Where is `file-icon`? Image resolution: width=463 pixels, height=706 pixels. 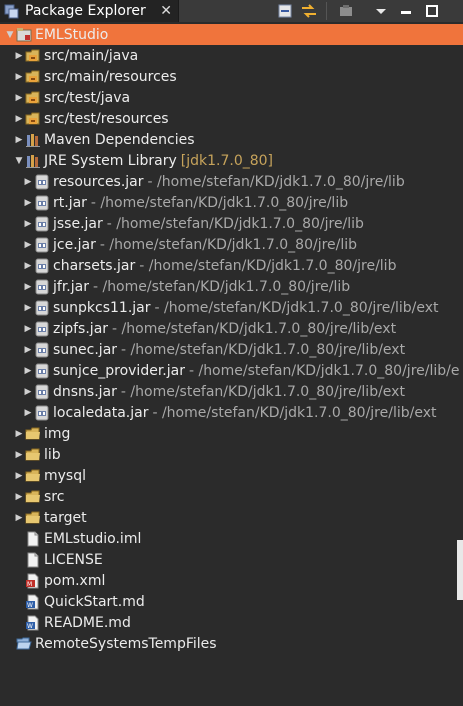
file-icon is located at coordinates (33, 560).